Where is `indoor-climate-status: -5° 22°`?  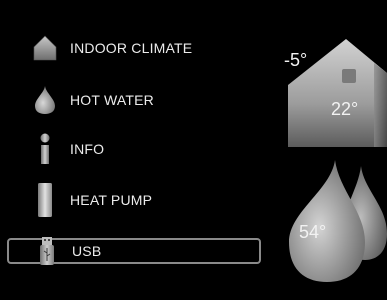 indoor-climate-status: -5° 22° is located at coordinates (333, 92).